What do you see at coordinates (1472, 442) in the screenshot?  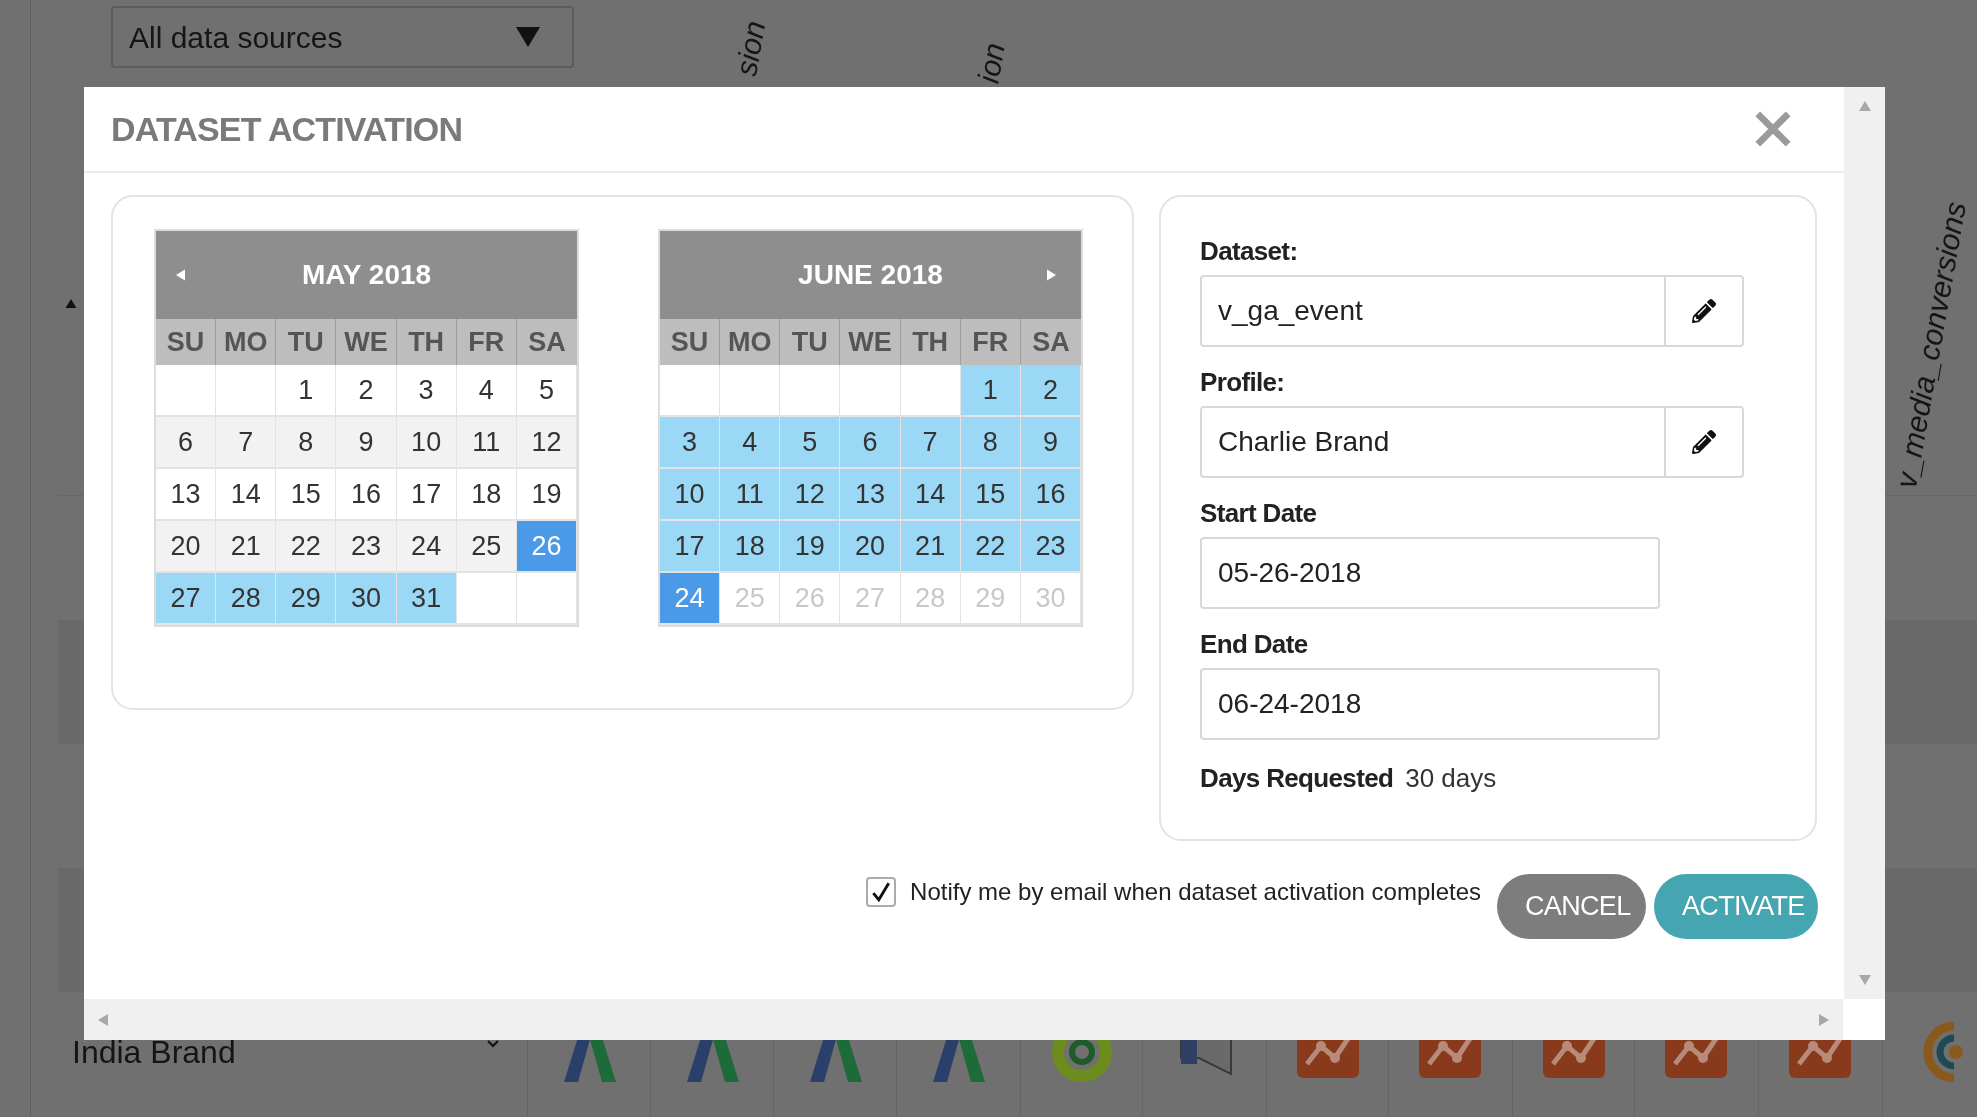 I see `input-field: Charlie Brand` at bounding box center [1472, 442].